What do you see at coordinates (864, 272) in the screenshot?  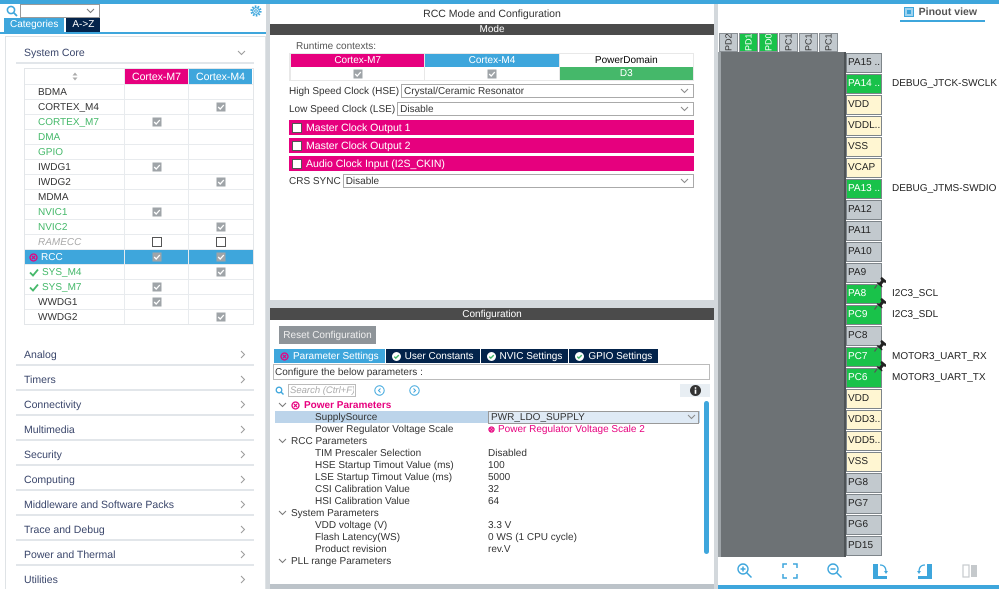 I see `pin: PA9` at bounding box center [864, 272].